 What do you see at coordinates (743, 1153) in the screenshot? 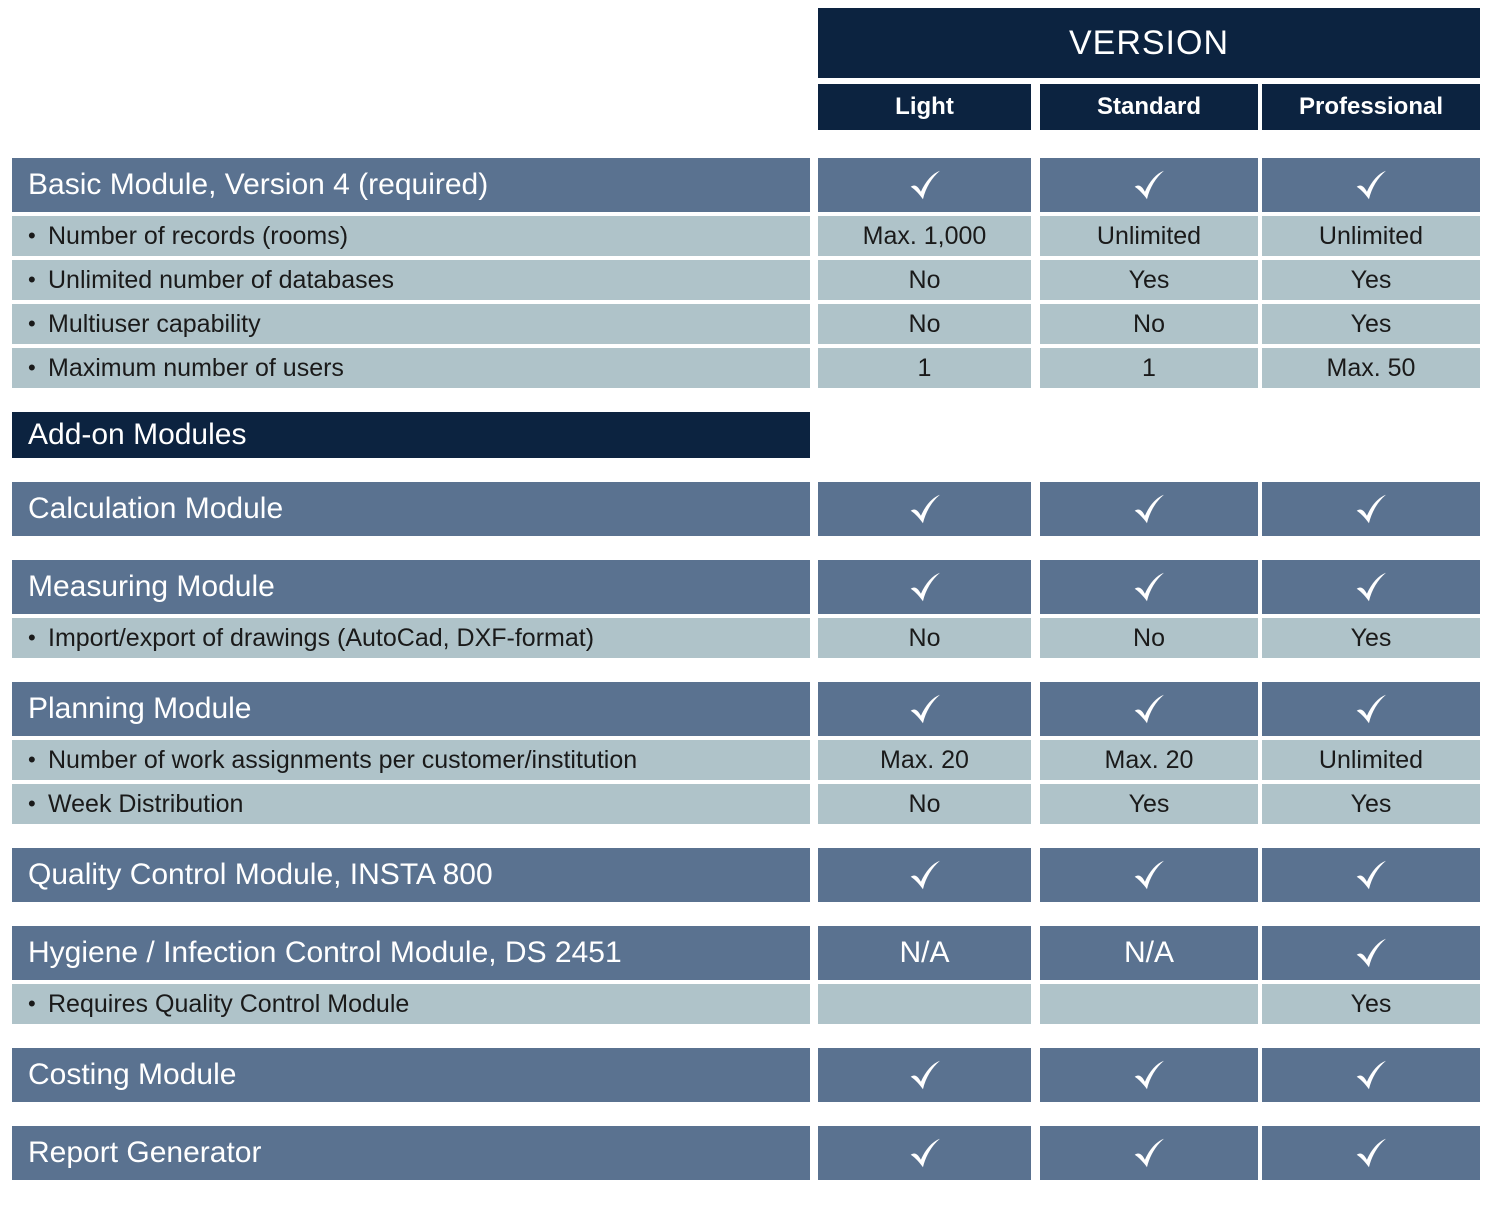
I see `module-row-report-generator: Report Generator` at bounding box center [743, 1153].